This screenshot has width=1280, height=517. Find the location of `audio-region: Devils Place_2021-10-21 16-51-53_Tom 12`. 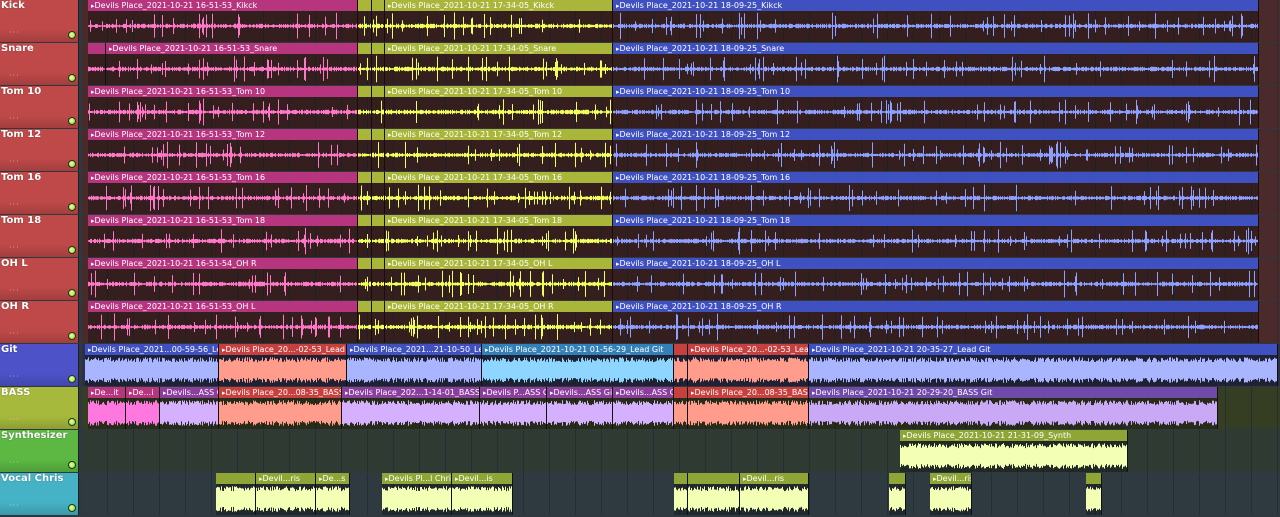

audio-region: Devils Place_2021-10-21 16-51-53_Tom 12 is located at coordinates (223, 150).